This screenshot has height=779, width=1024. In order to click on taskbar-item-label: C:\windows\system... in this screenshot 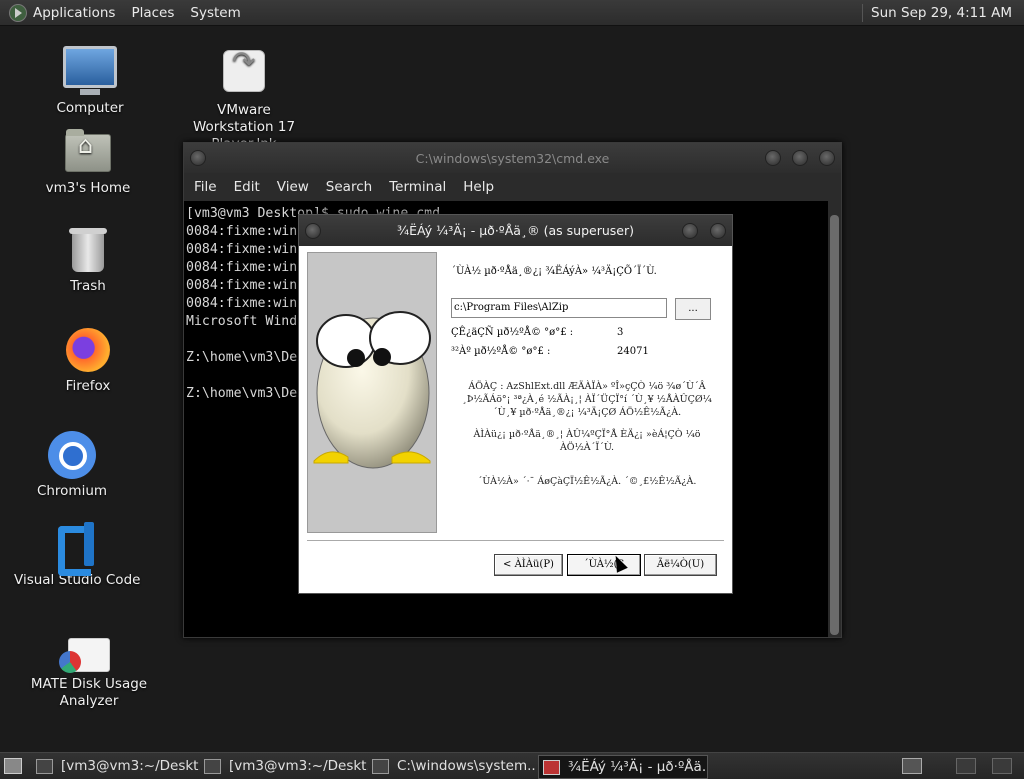, I will do `click(466, 766)`.